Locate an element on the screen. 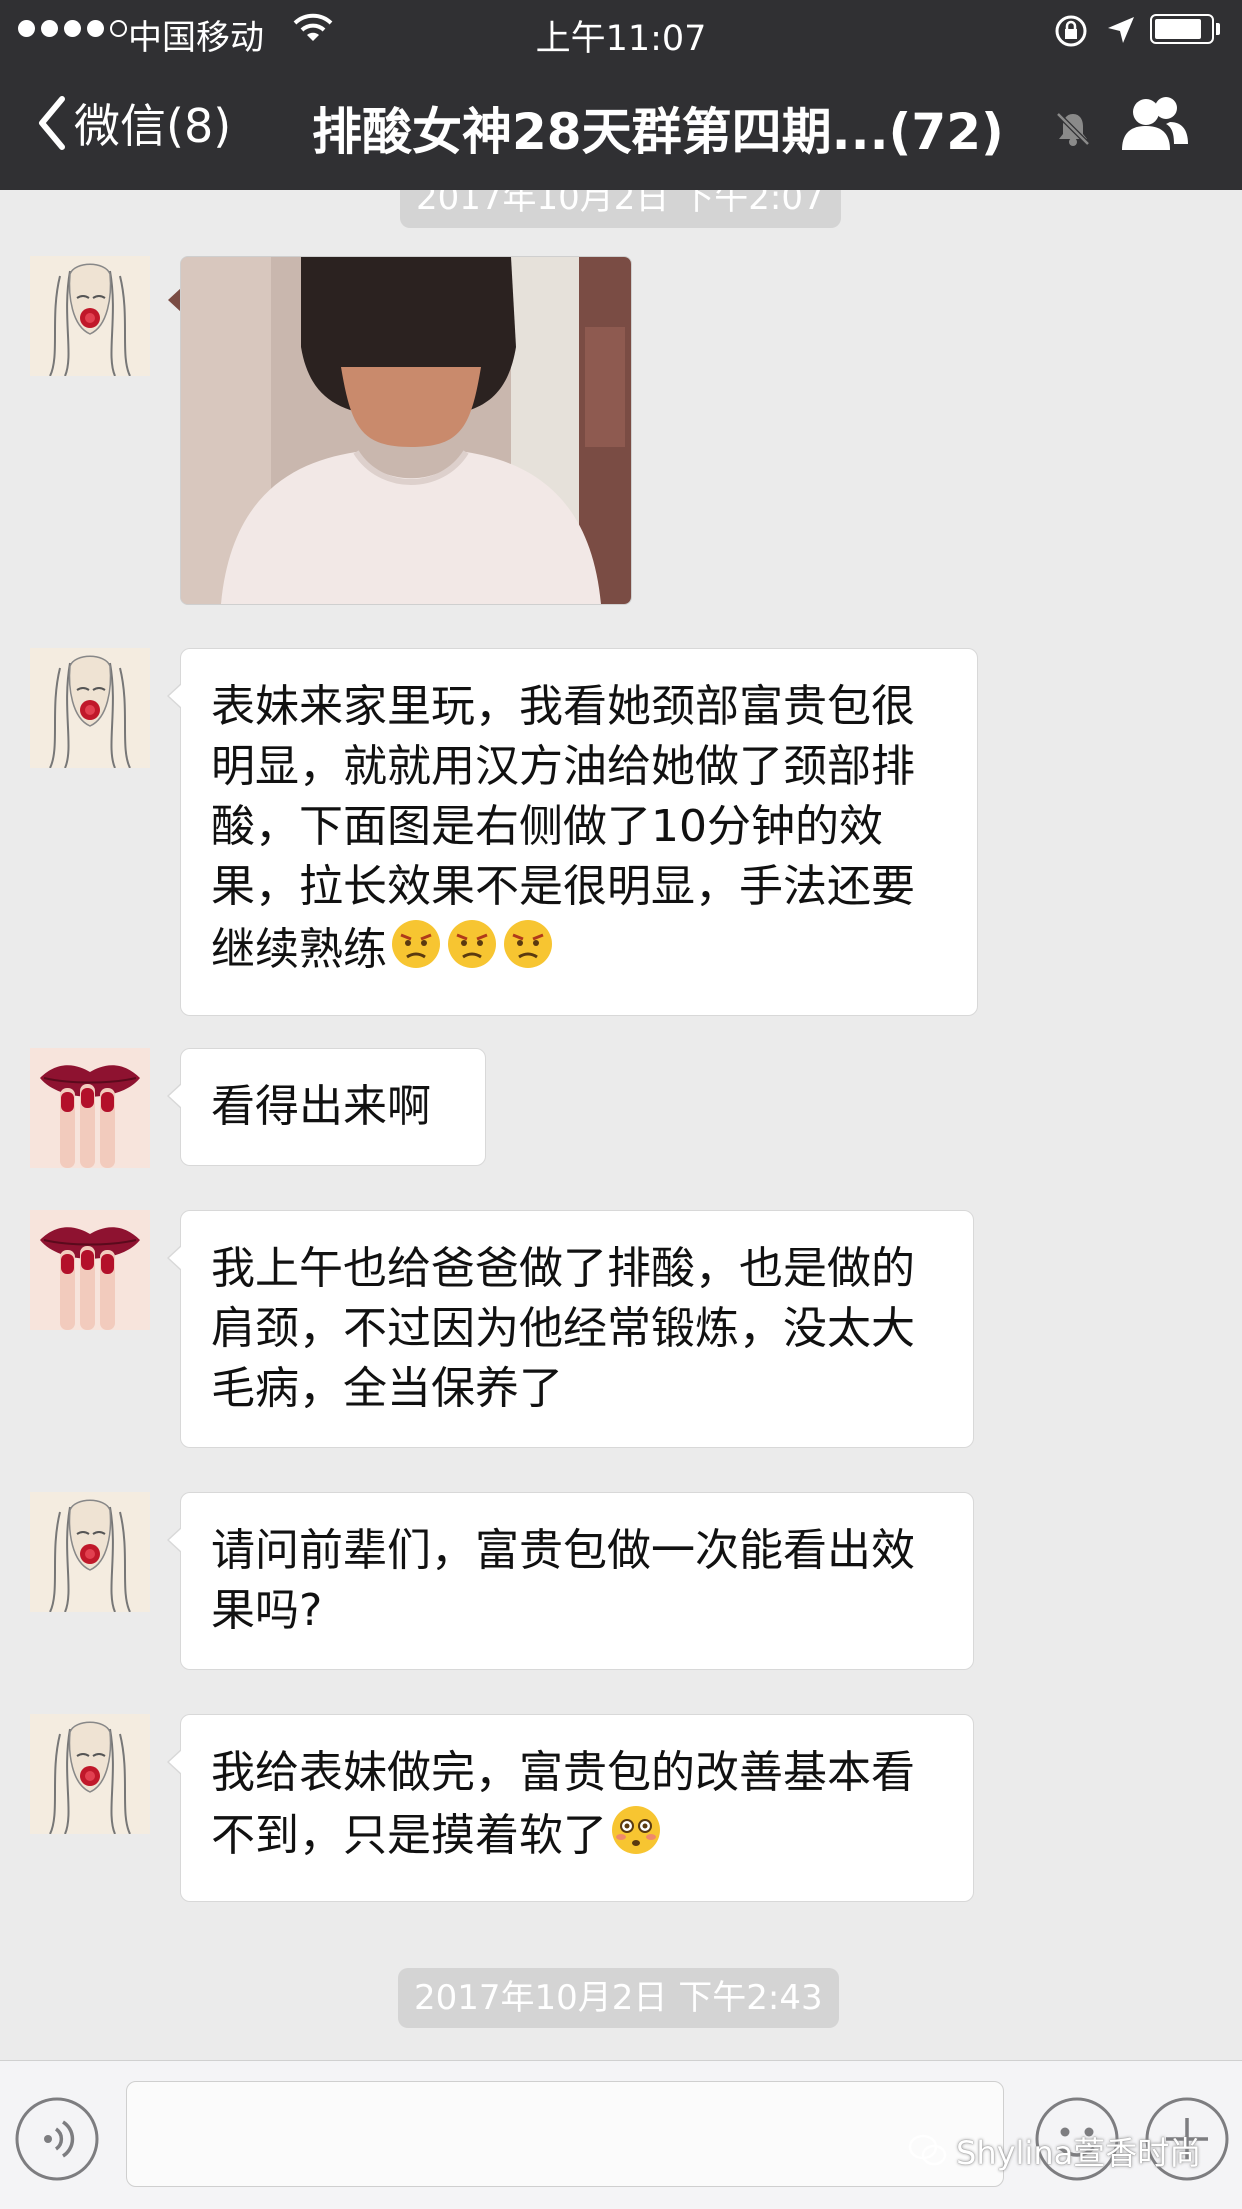  message-row: 我给表妹做完，富贵包的改善基本看不到，只是摸着软了 is located at coordinates (621, 1808).